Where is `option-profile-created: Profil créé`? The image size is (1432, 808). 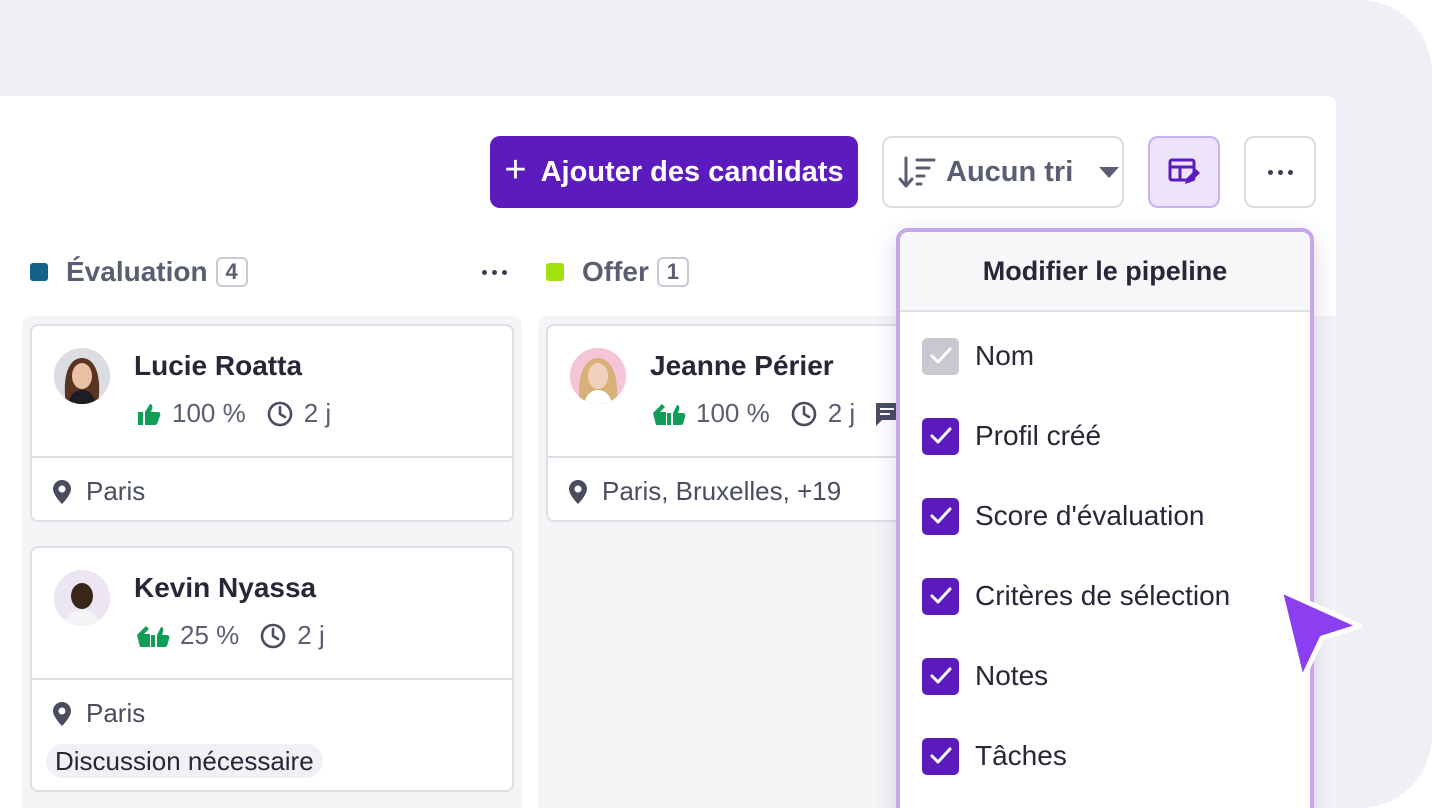 option-profile-created: Profil créé is located at coordinates (1011, 436).